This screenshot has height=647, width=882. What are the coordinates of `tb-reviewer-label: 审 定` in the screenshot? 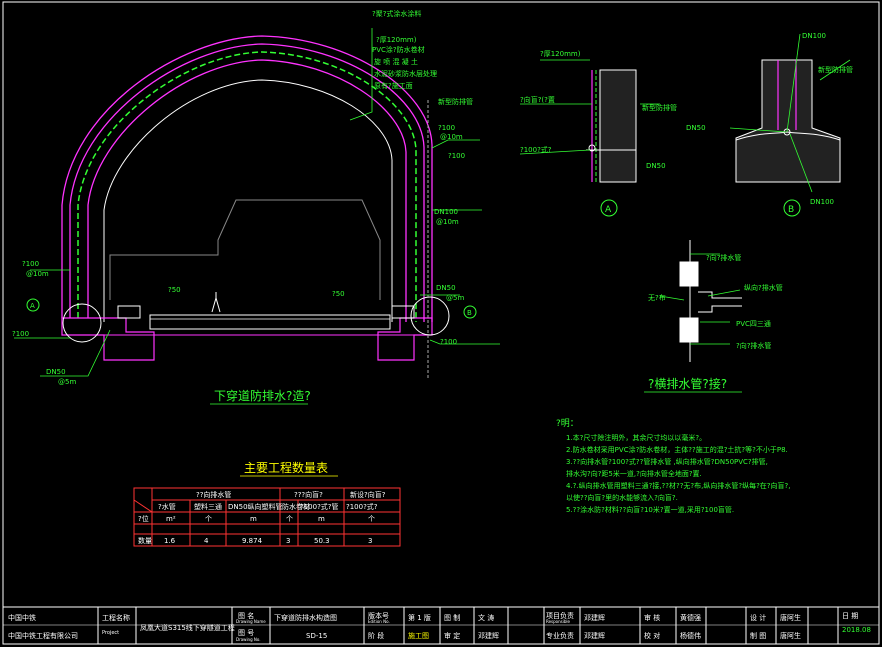 It's located at (452, 635).